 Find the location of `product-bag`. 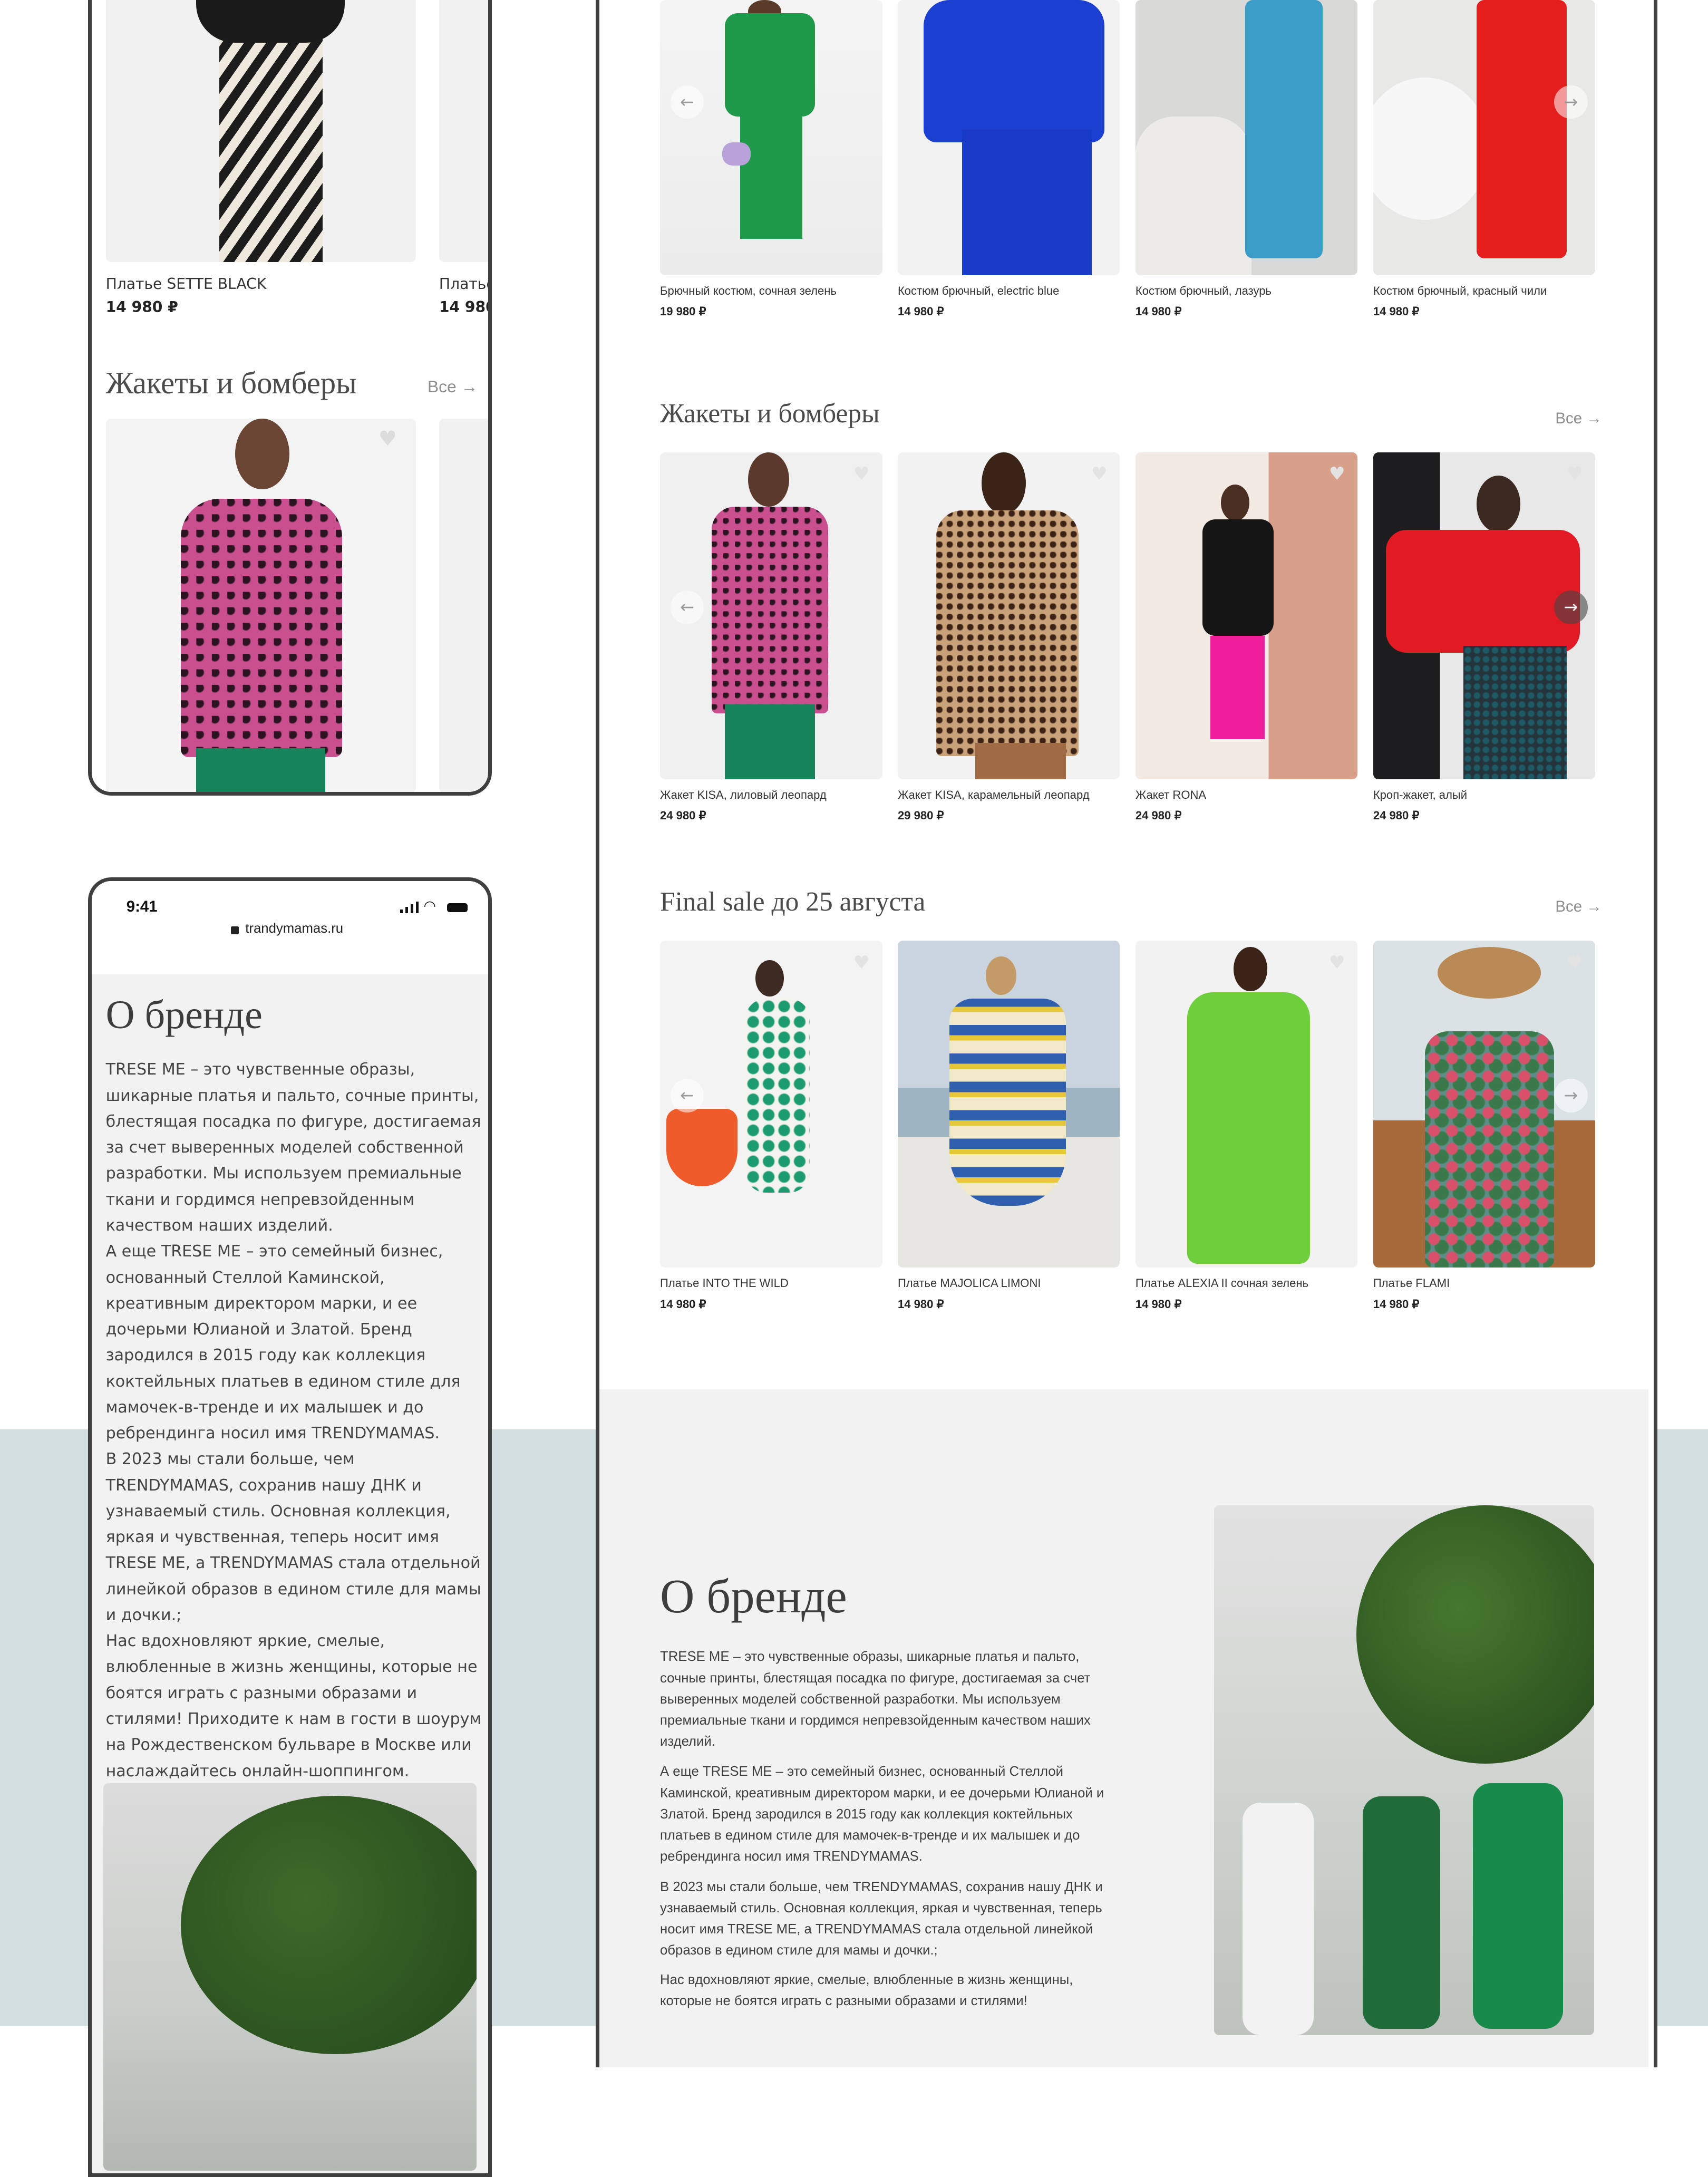

product-bag is located at coordinates (736, 154).